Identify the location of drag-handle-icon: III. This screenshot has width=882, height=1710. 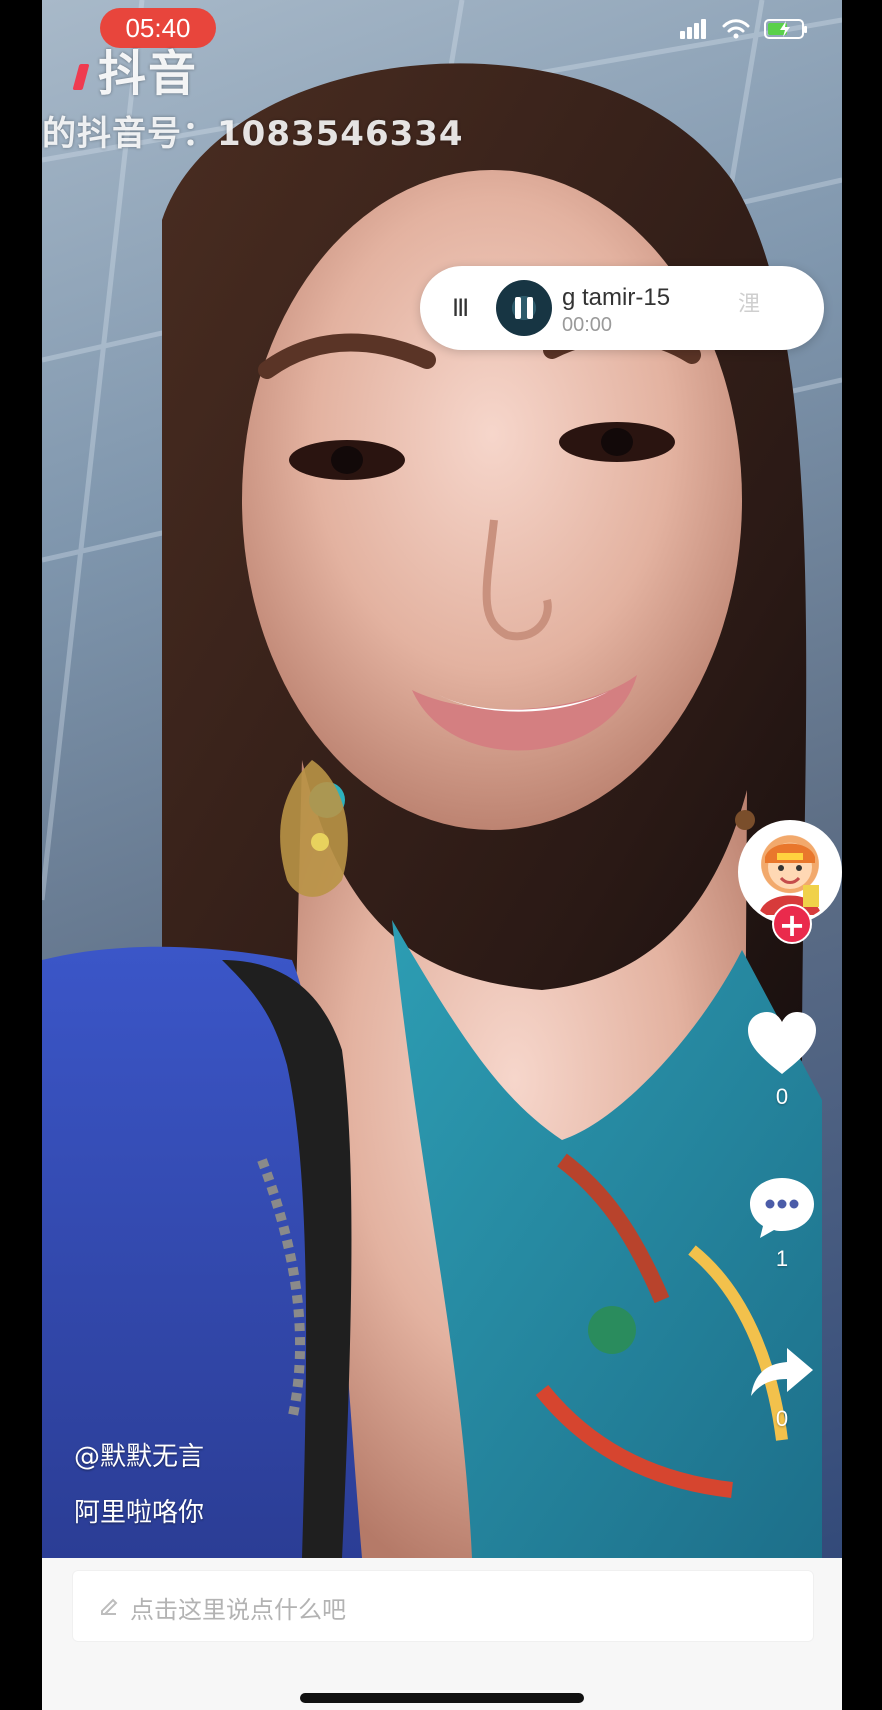
(460, 308).